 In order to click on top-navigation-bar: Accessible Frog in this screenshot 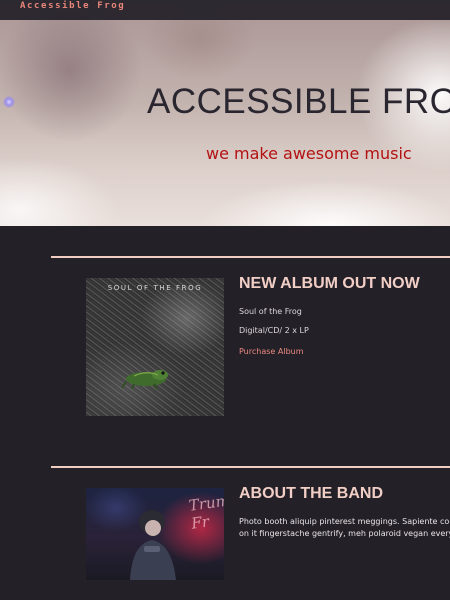, I will do `click(225, 10)`.